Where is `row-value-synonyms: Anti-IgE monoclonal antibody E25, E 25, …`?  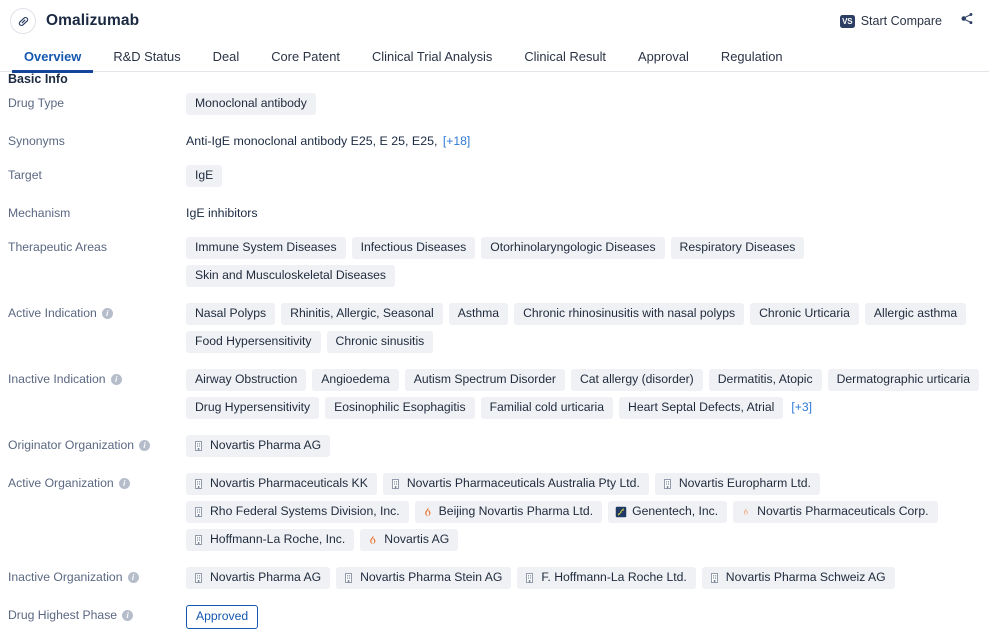 row-value-synonyms: Anti-IgE monoclonal antibody E25, E 25, … is located at coordinates (583, 140).